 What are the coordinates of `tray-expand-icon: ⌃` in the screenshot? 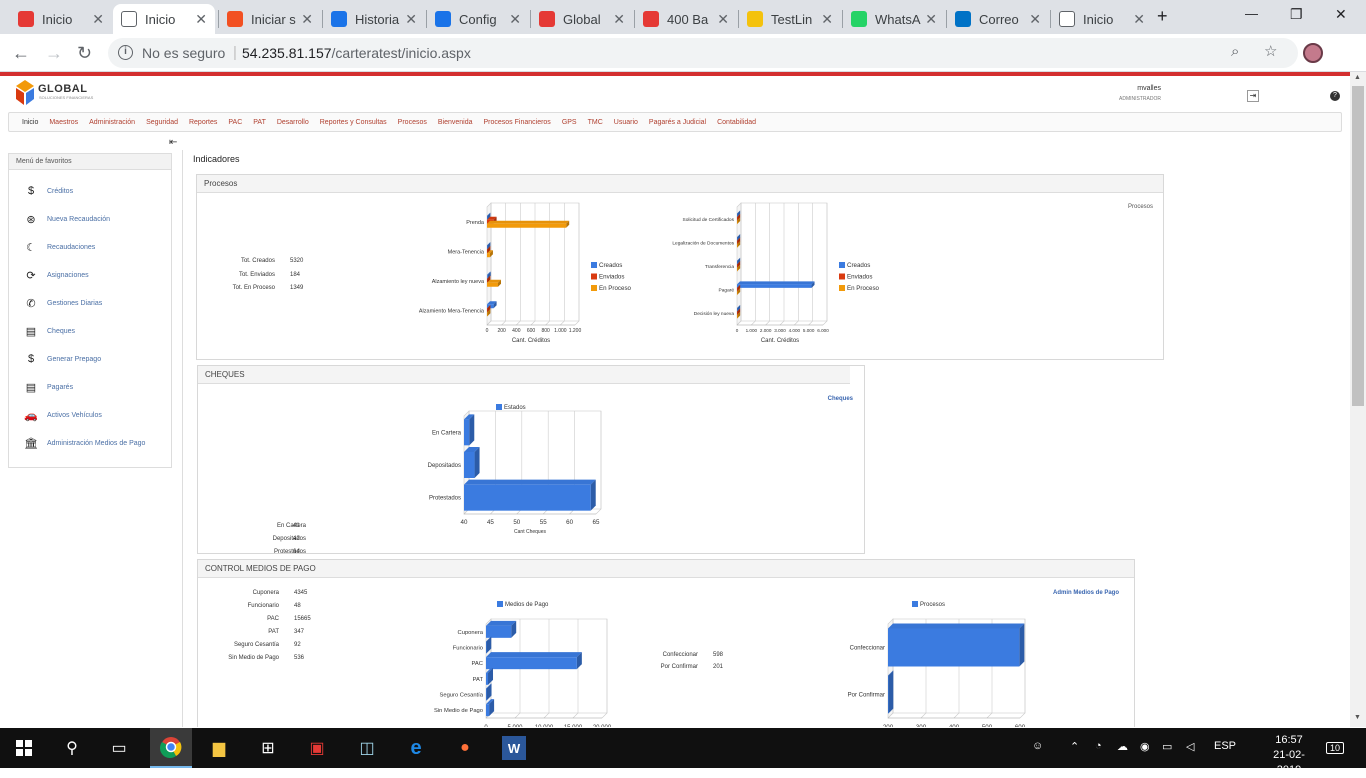 It's located at (1074, 746).